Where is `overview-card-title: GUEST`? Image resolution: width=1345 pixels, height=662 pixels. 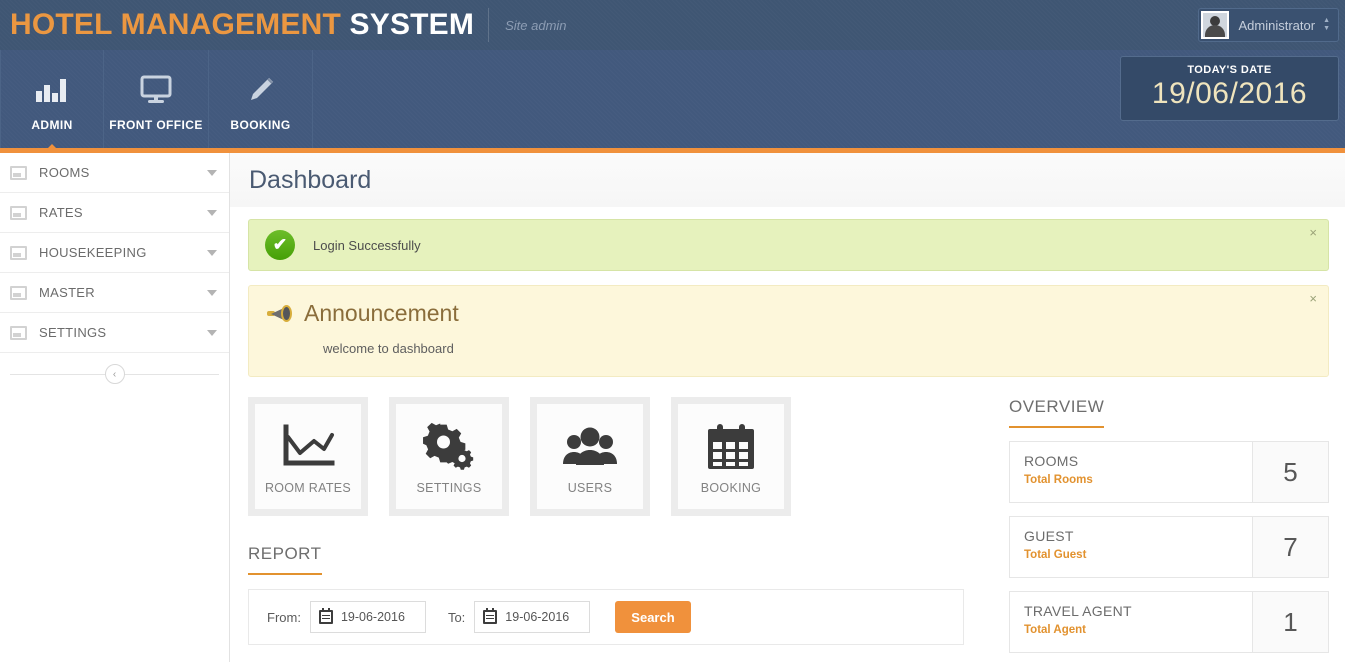
overview-card-title: GUEST is located at coordinates (1049, 536).